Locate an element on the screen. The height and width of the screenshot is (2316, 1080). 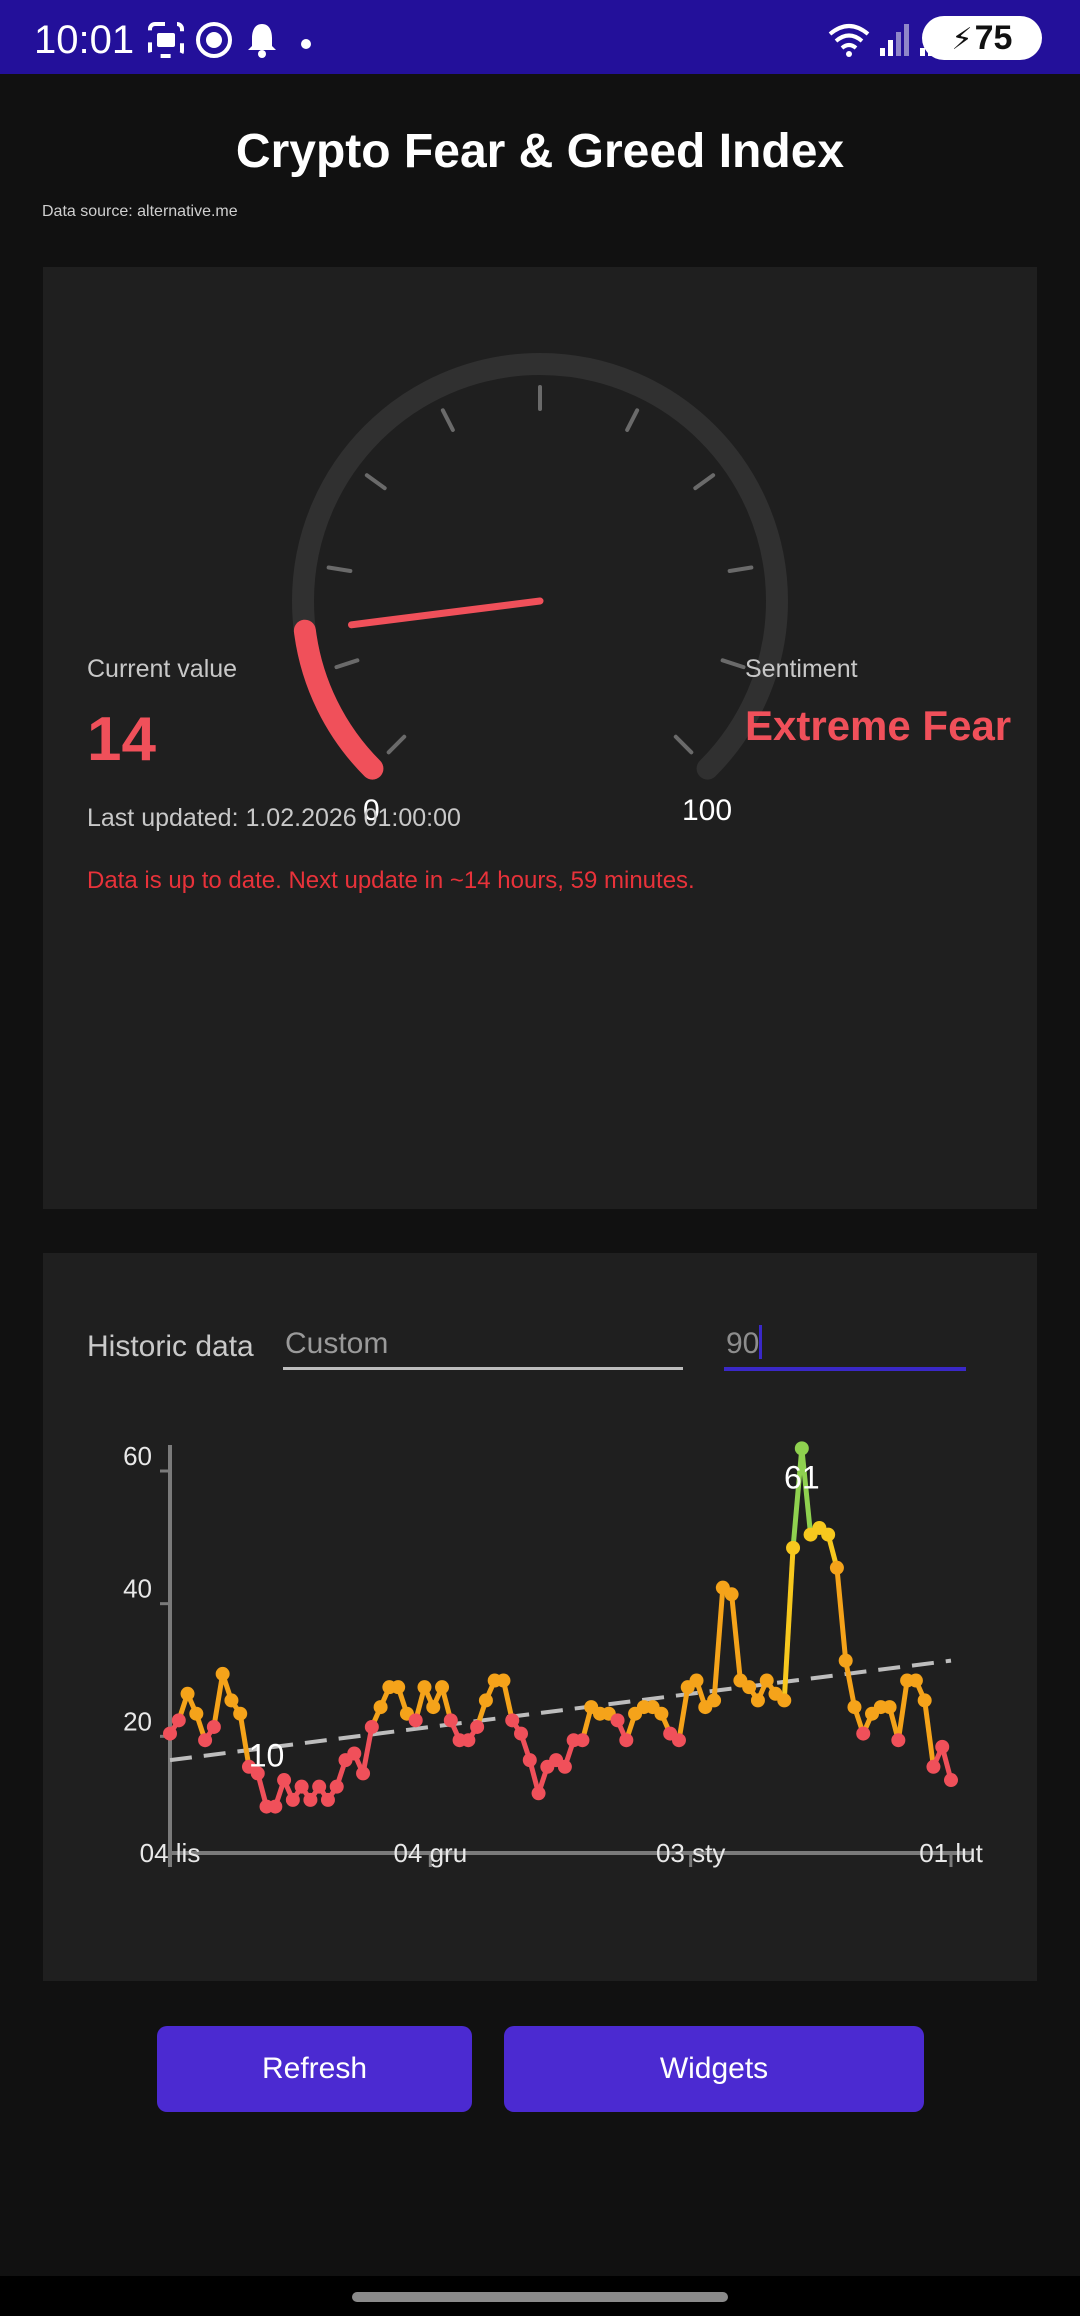
status-bar: 10:01 ⚡75 is located at coordinates (540, 37).